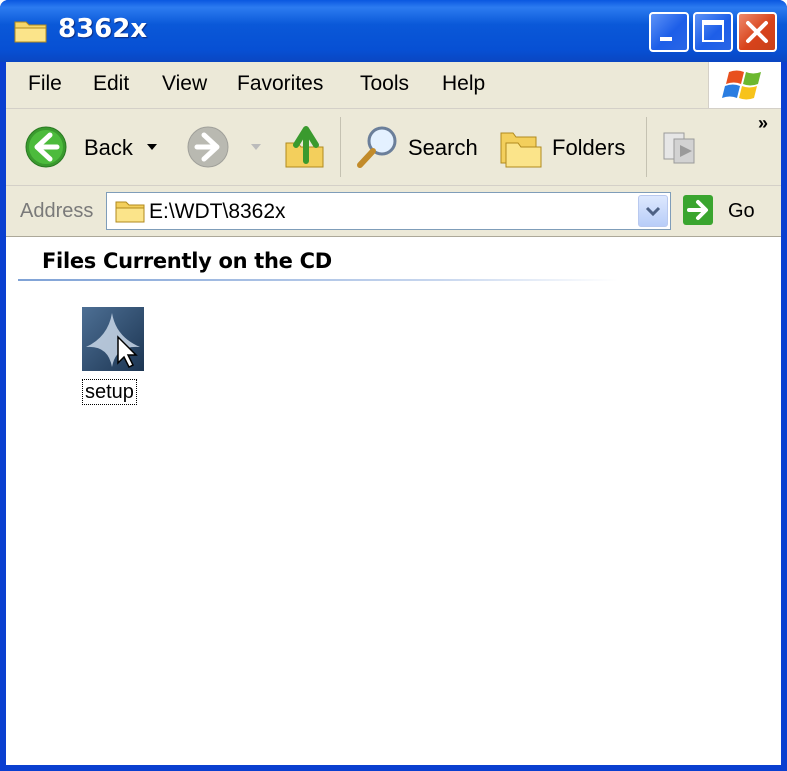  I want to click on file-name: setup, so click(109, 392).